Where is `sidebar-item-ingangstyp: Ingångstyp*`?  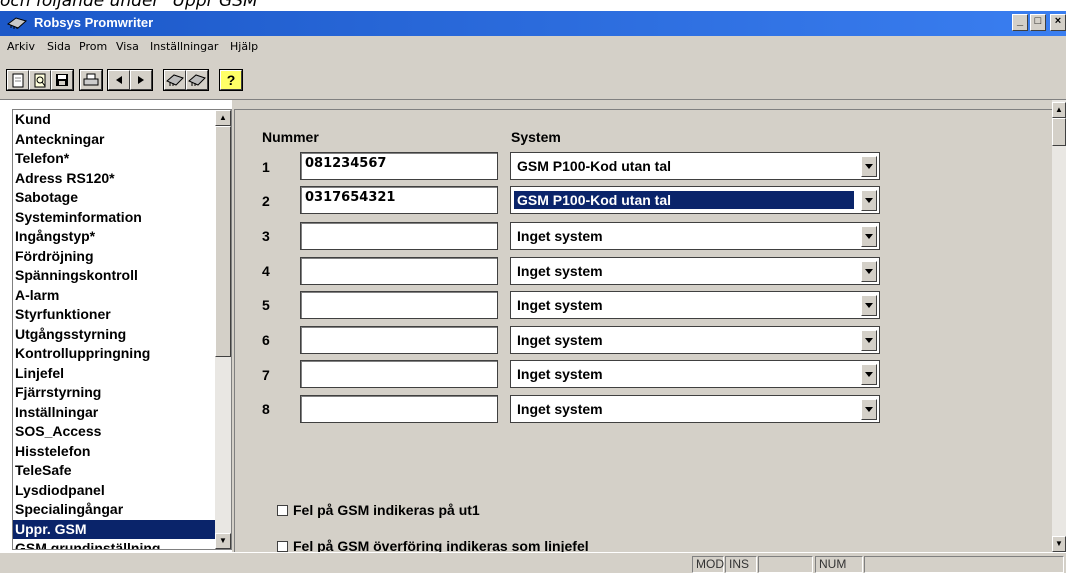
sidebar-item-ingangstyp: Ingångstyp* is located at coordinates (115, 237).